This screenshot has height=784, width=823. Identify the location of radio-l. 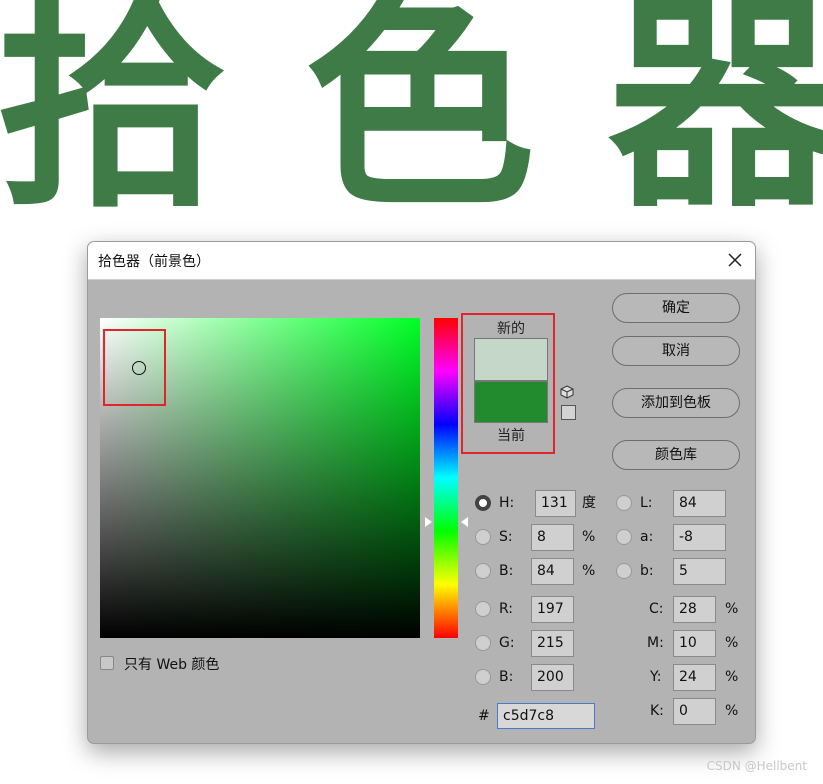
(624, 503).